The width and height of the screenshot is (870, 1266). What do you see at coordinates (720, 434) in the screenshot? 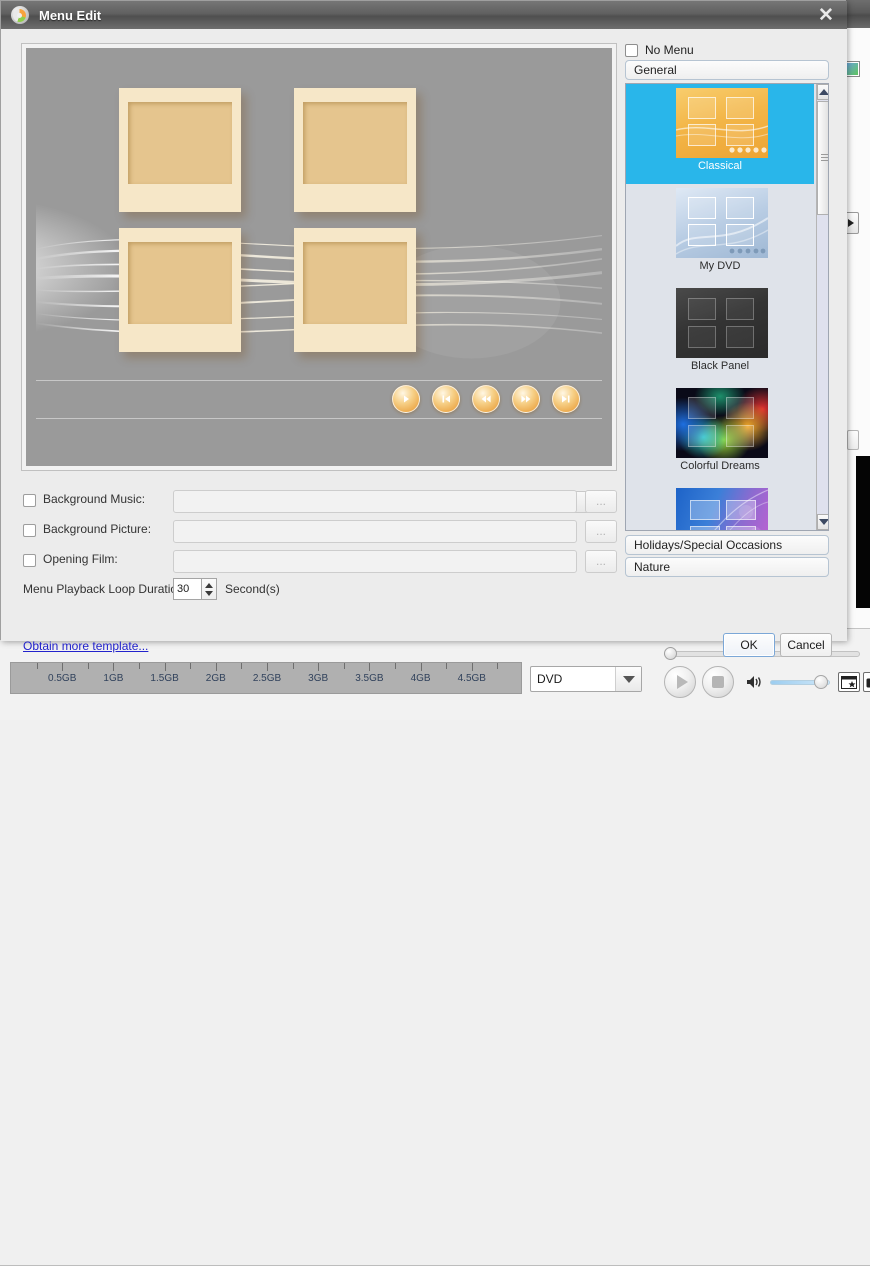
I see `template-item-colorful-dreams: Colorful Dreams` at bounding box center [720, 434].